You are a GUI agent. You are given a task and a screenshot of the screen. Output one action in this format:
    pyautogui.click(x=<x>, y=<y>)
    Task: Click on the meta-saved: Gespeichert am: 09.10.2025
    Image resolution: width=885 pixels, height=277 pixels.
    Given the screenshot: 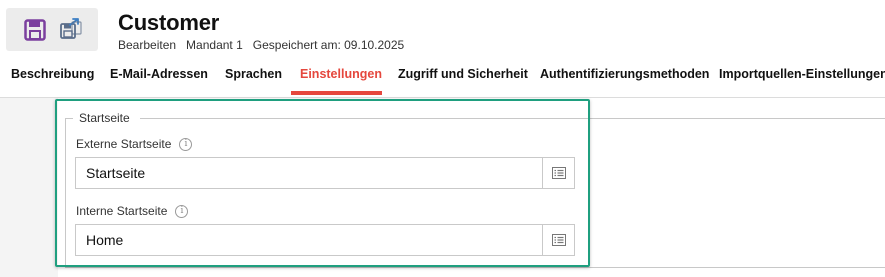 What is the action you would take?
    pyautogui.click(x=328, y=45)
    